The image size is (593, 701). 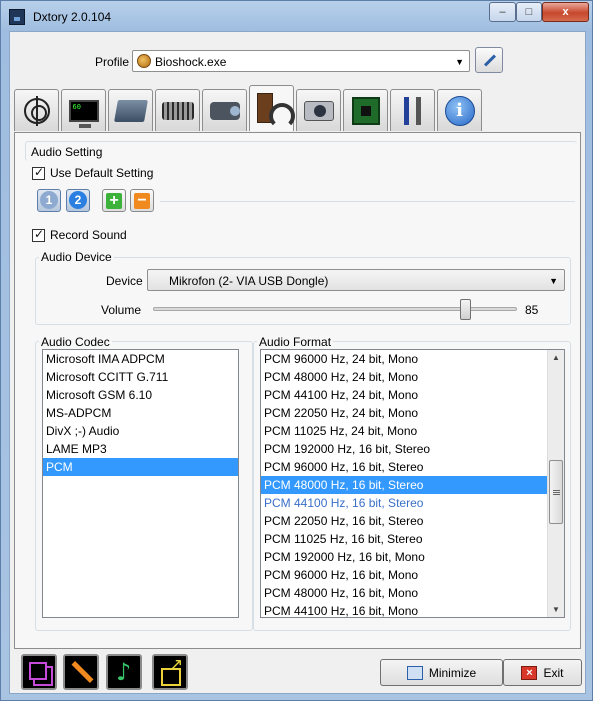 I want to click on tab-screenshot, so click(x=318, y=110).